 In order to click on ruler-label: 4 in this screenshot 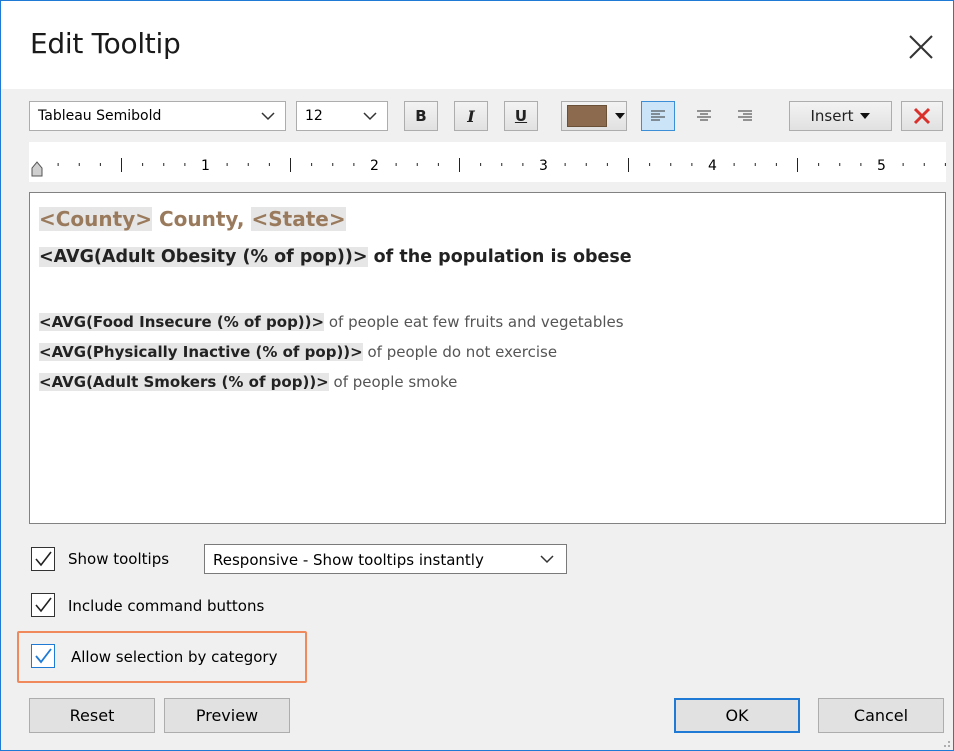, I will do `click(712, 166)`.